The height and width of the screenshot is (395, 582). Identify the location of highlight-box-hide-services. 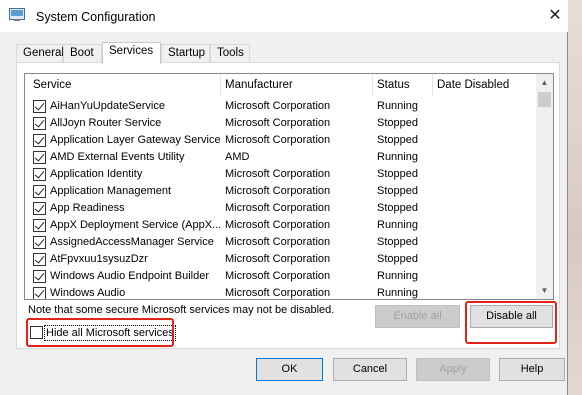
(100, 332).